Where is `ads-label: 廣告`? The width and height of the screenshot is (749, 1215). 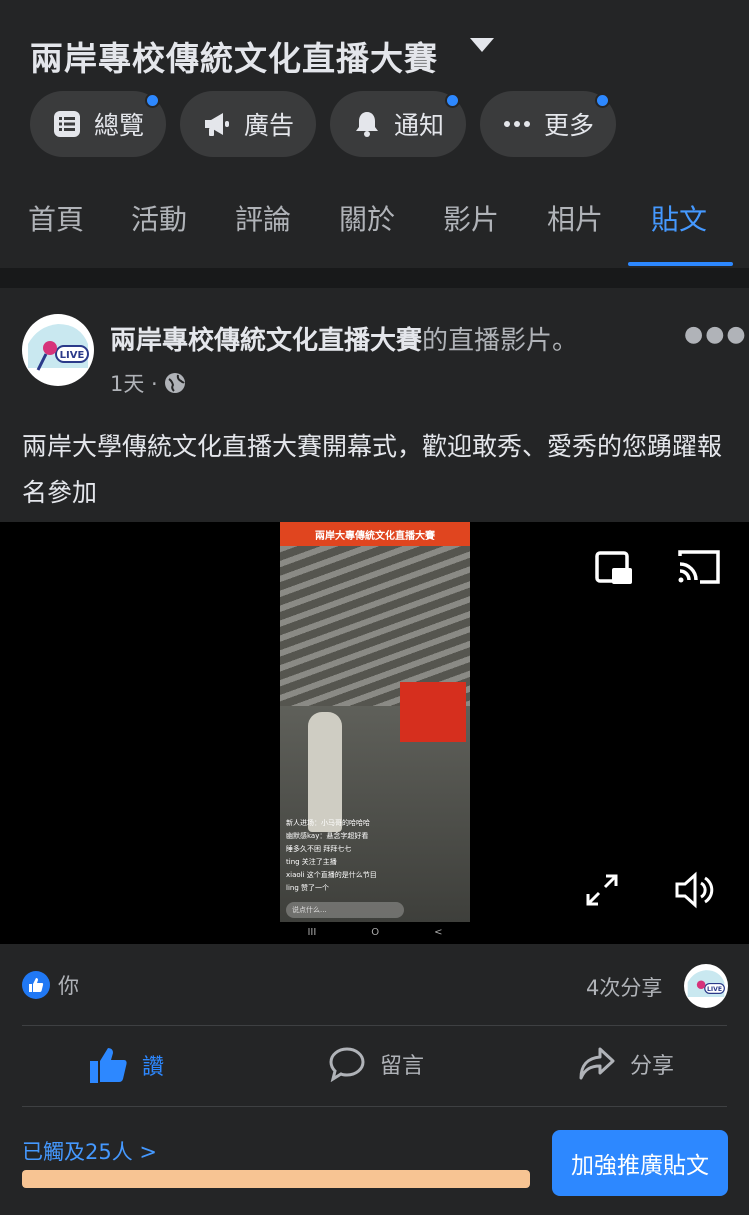 ads-label: 廣告 is located at coordinates (269, 125).